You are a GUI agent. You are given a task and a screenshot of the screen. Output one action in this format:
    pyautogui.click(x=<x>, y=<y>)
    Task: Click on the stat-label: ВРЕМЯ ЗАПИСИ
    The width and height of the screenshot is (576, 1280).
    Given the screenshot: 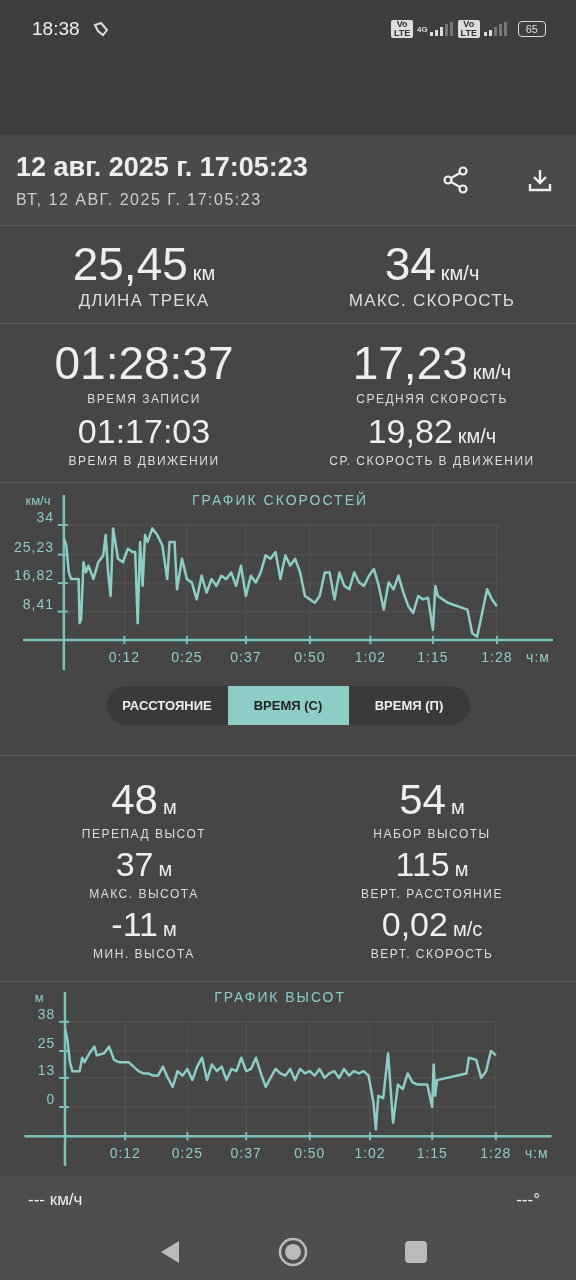 What is the action you would take?
    pyautogui.click(x=144, y=399)
    